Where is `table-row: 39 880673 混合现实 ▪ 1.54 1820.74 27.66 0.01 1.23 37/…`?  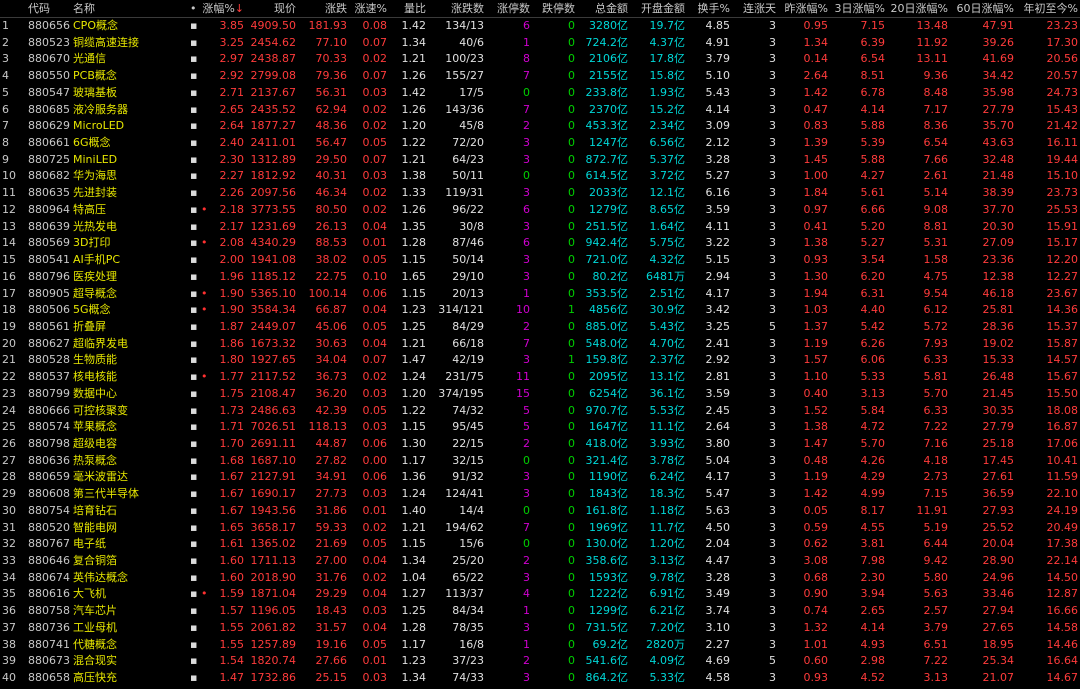 table-row: 39 880673 混合现实 ▪ 1.54 1820.74 27.66 0.01 1.23 37/… is located at coordinates (540, 661).